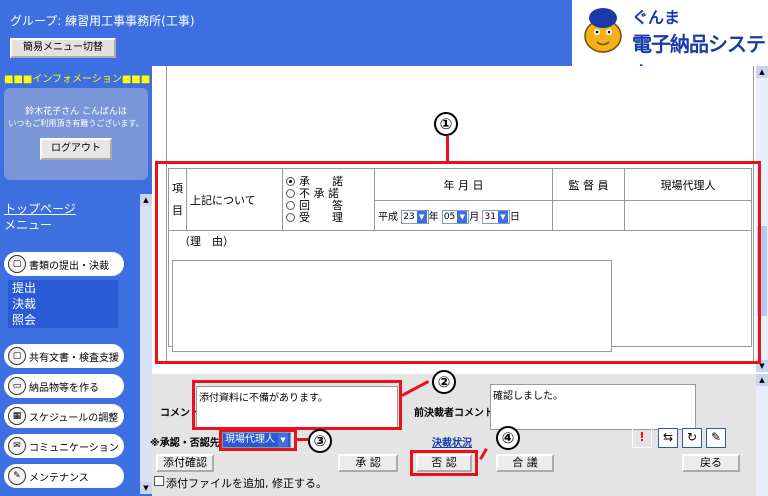 This screenshot has height=496, width=768. What do you see at coordinates (63, 48) in the screenshot?
I see `simple-menu-button: 簡易メニュー切替` at bounding box center [63, 48].